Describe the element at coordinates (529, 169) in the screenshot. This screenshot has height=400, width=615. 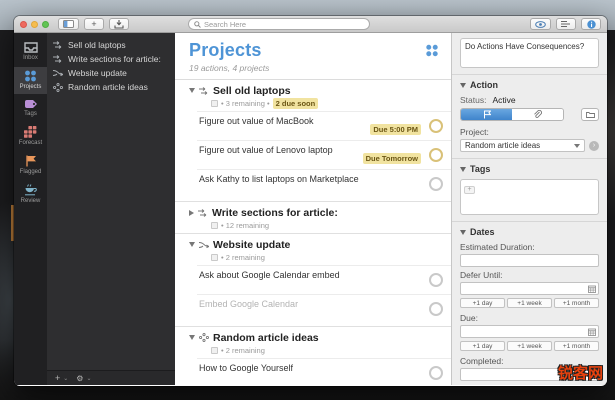
I see `tags-section-header: Tags` at that location.